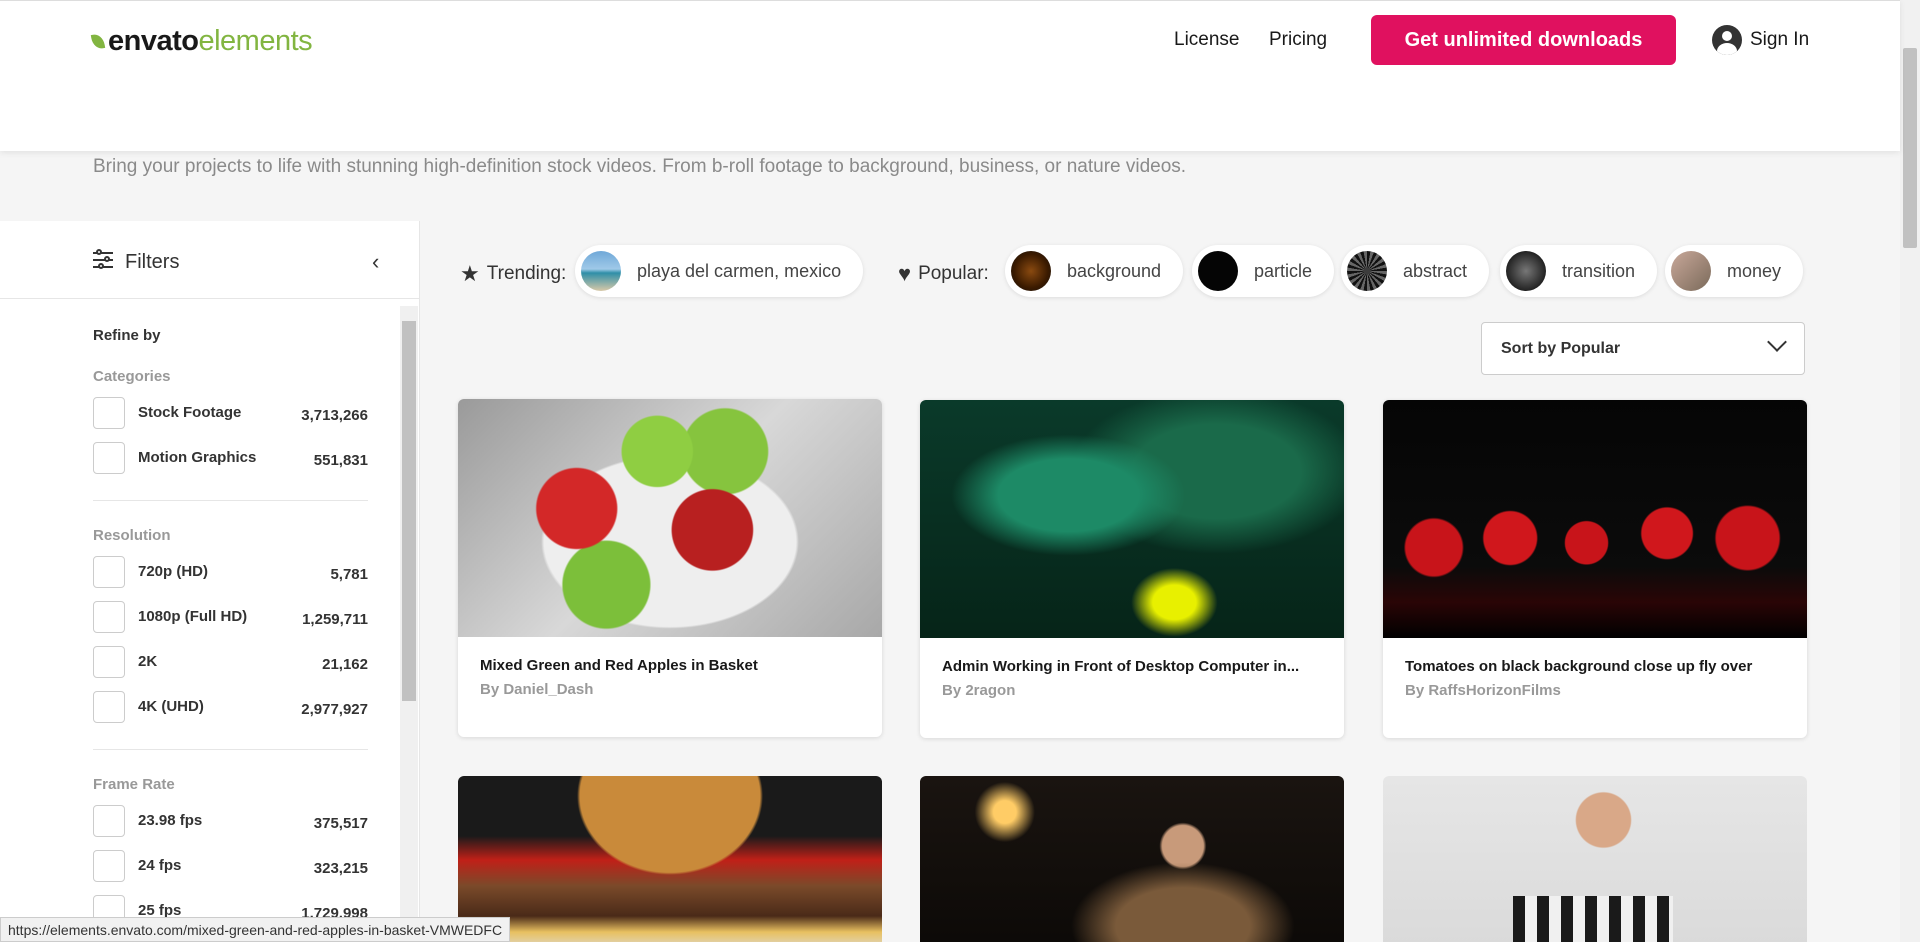  What do you see at coordinates (230, 867) in the screenshot?
I see `filter-24-fps: 24 fps 323,215` at bounding box center [230, 867].